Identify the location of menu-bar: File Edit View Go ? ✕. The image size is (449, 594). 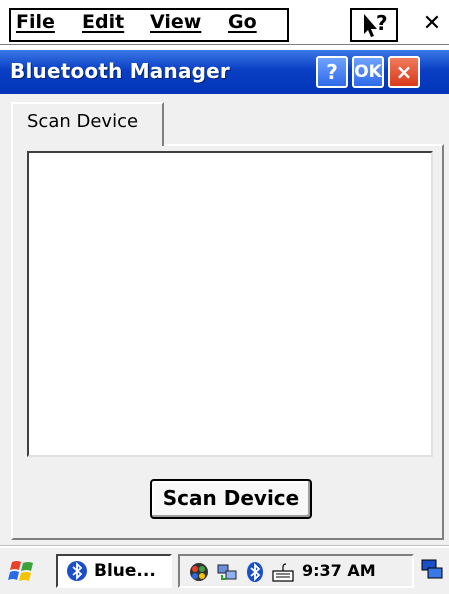
(224, 22).